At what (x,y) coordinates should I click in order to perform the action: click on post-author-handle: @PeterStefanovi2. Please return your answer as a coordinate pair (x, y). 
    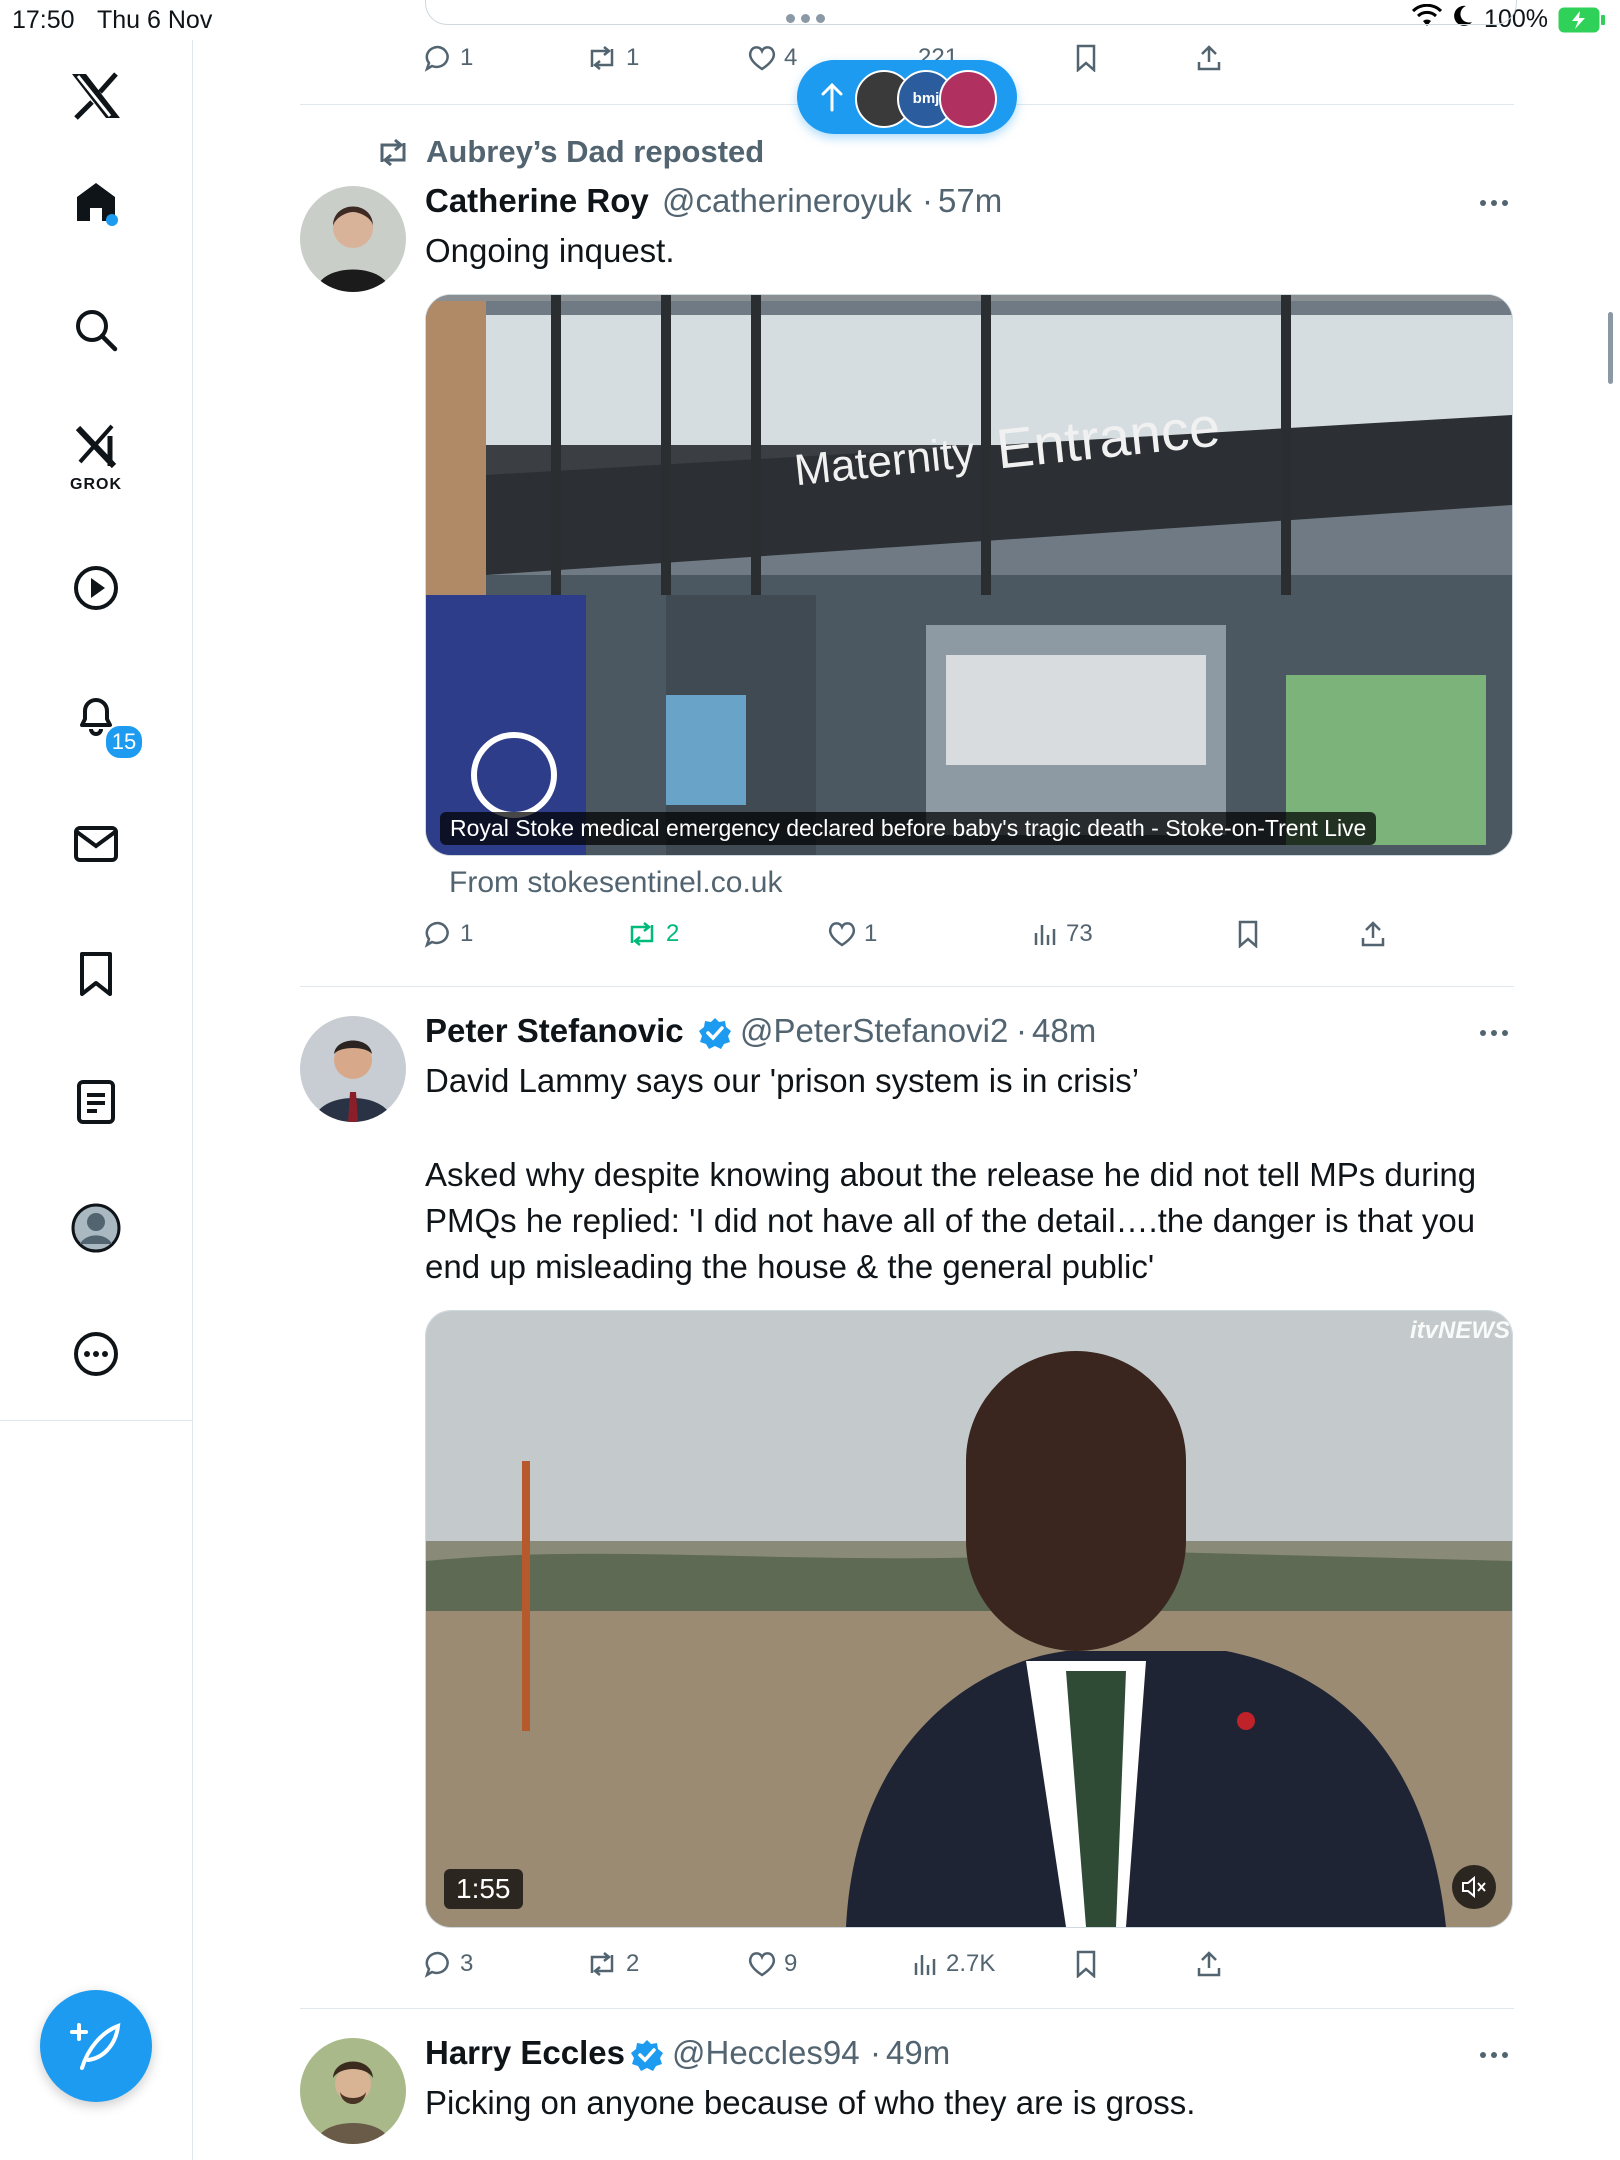
    Looking at the image, I should click on (874, 1031).